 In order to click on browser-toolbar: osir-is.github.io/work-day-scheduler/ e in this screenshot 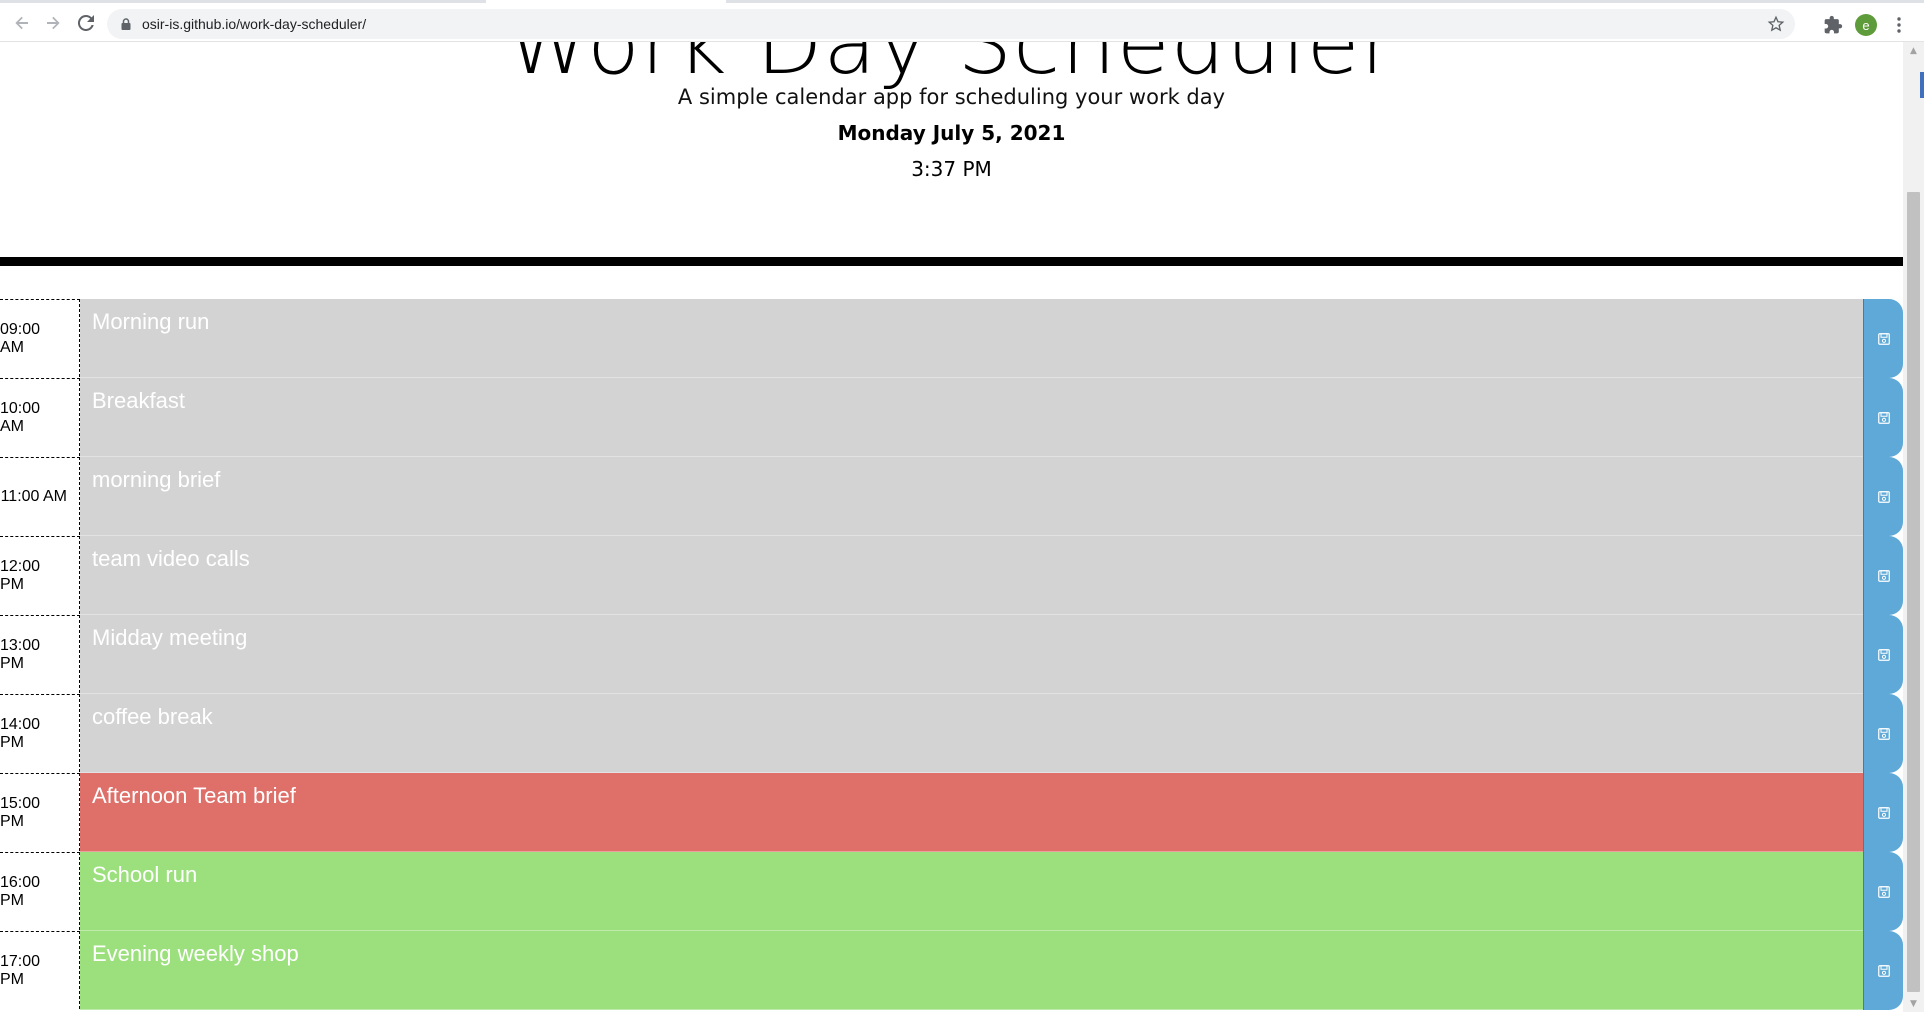, I will do `click(962, 22)`.